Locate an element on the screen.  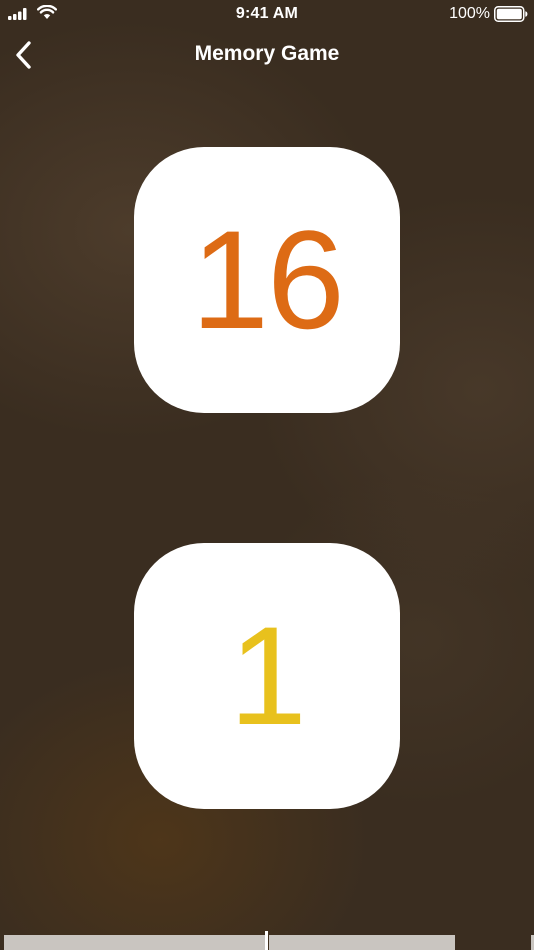
status-bar: 9:41 AM 100% is located at coordinates (267, 14).